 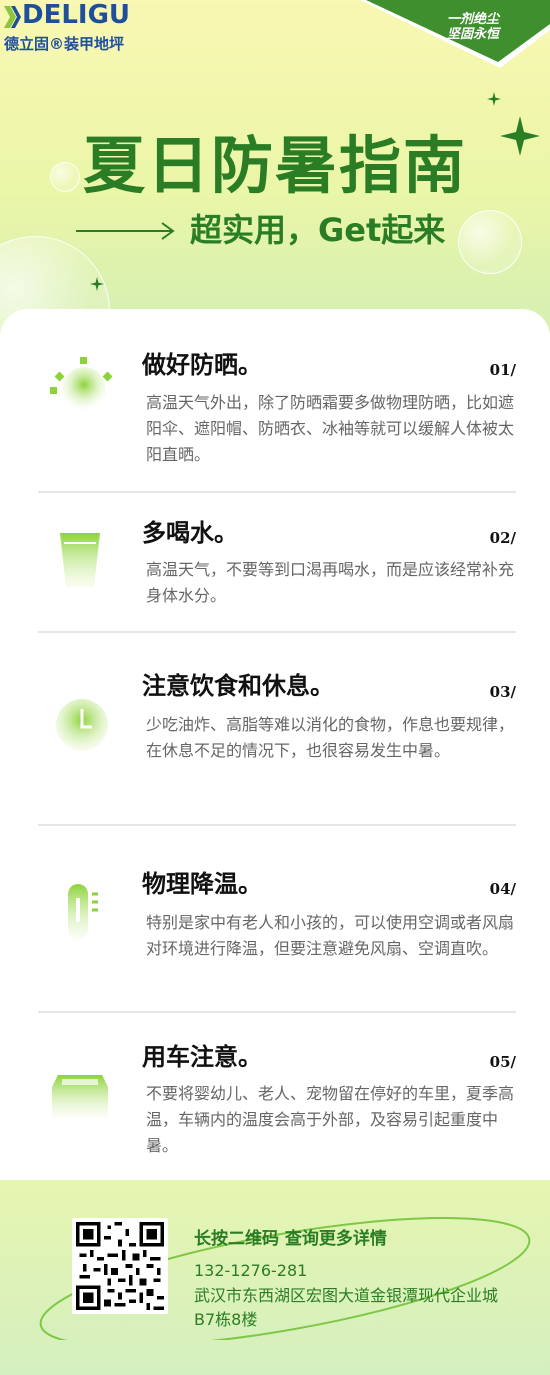 What do you see at coordinates (502, 692) in the screenshot?
I see `tip-number: 03/` at bounding box center [502, 692].